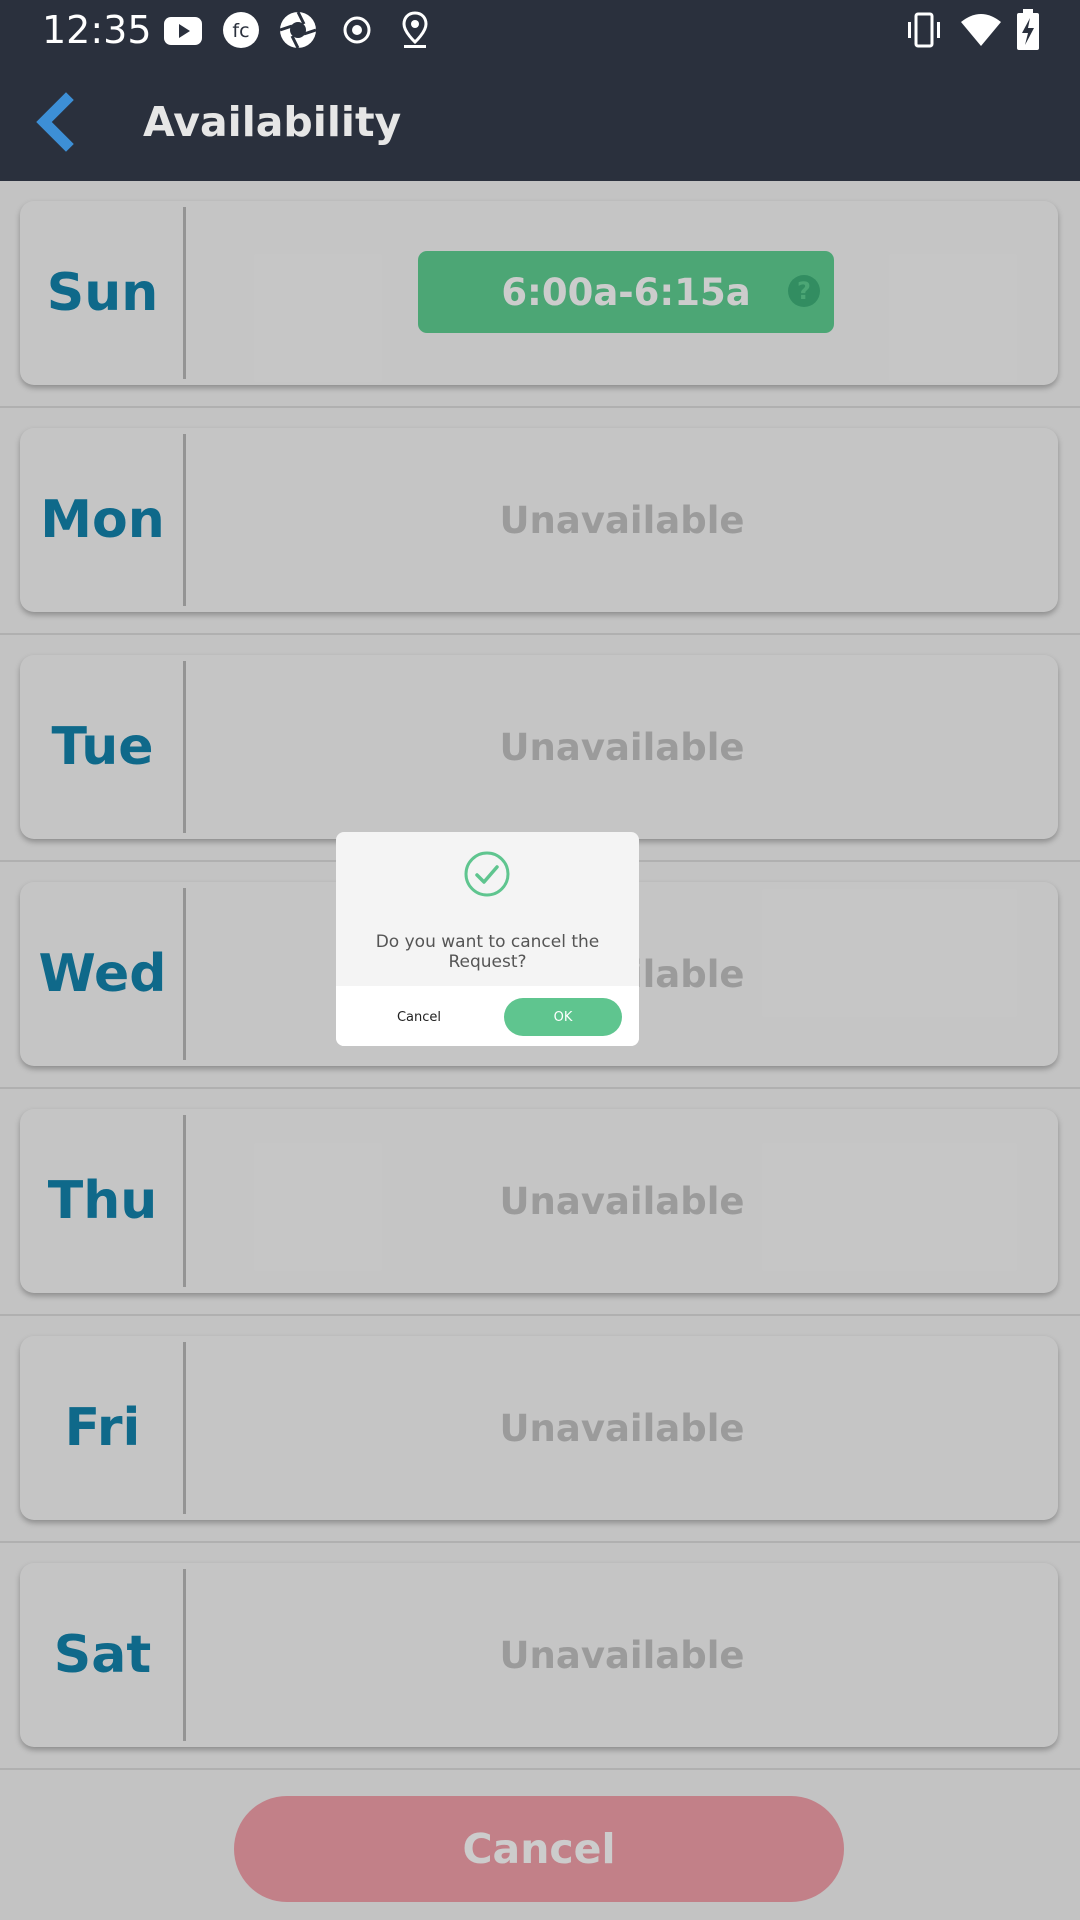 Image resolution: width=1080 pixels, height=1920 pixels. I want to click on check-circle-icon, so click(487, 874).